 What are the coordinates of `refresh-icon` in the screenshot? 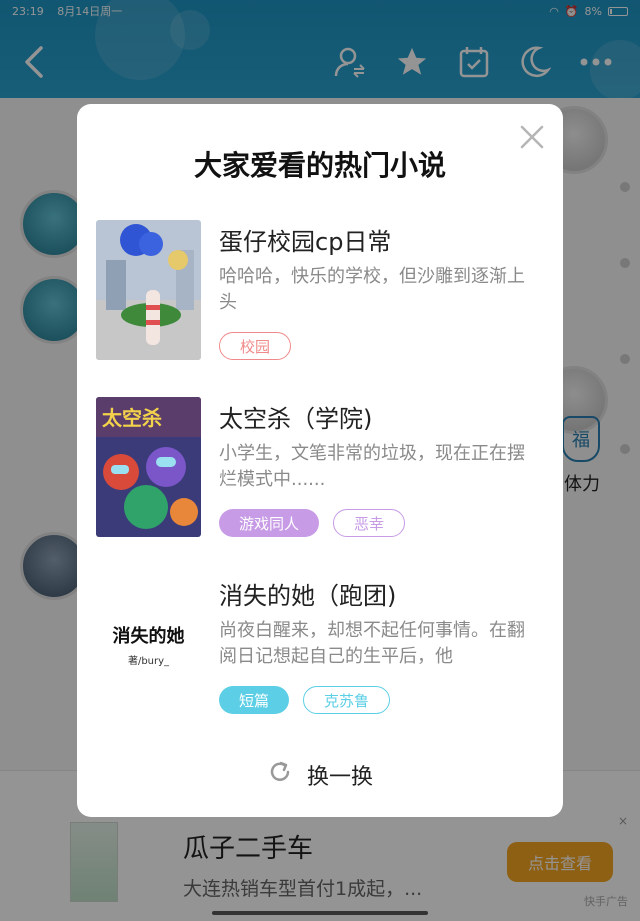 It's located at (280, 775).